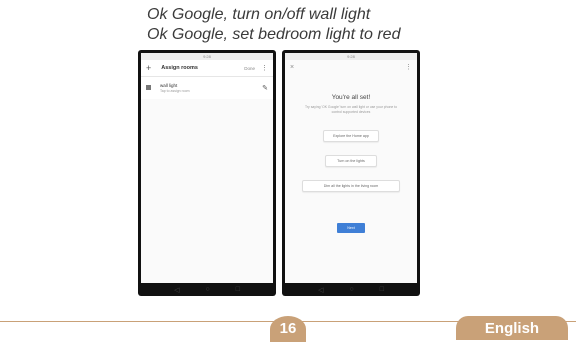 The height and width of the screenshot is (342, 576). What do you see at coordinates (175, 91) in the screenshot?
I see `device-subtitle: Tap to assign room` at bounding box center [175, 91].